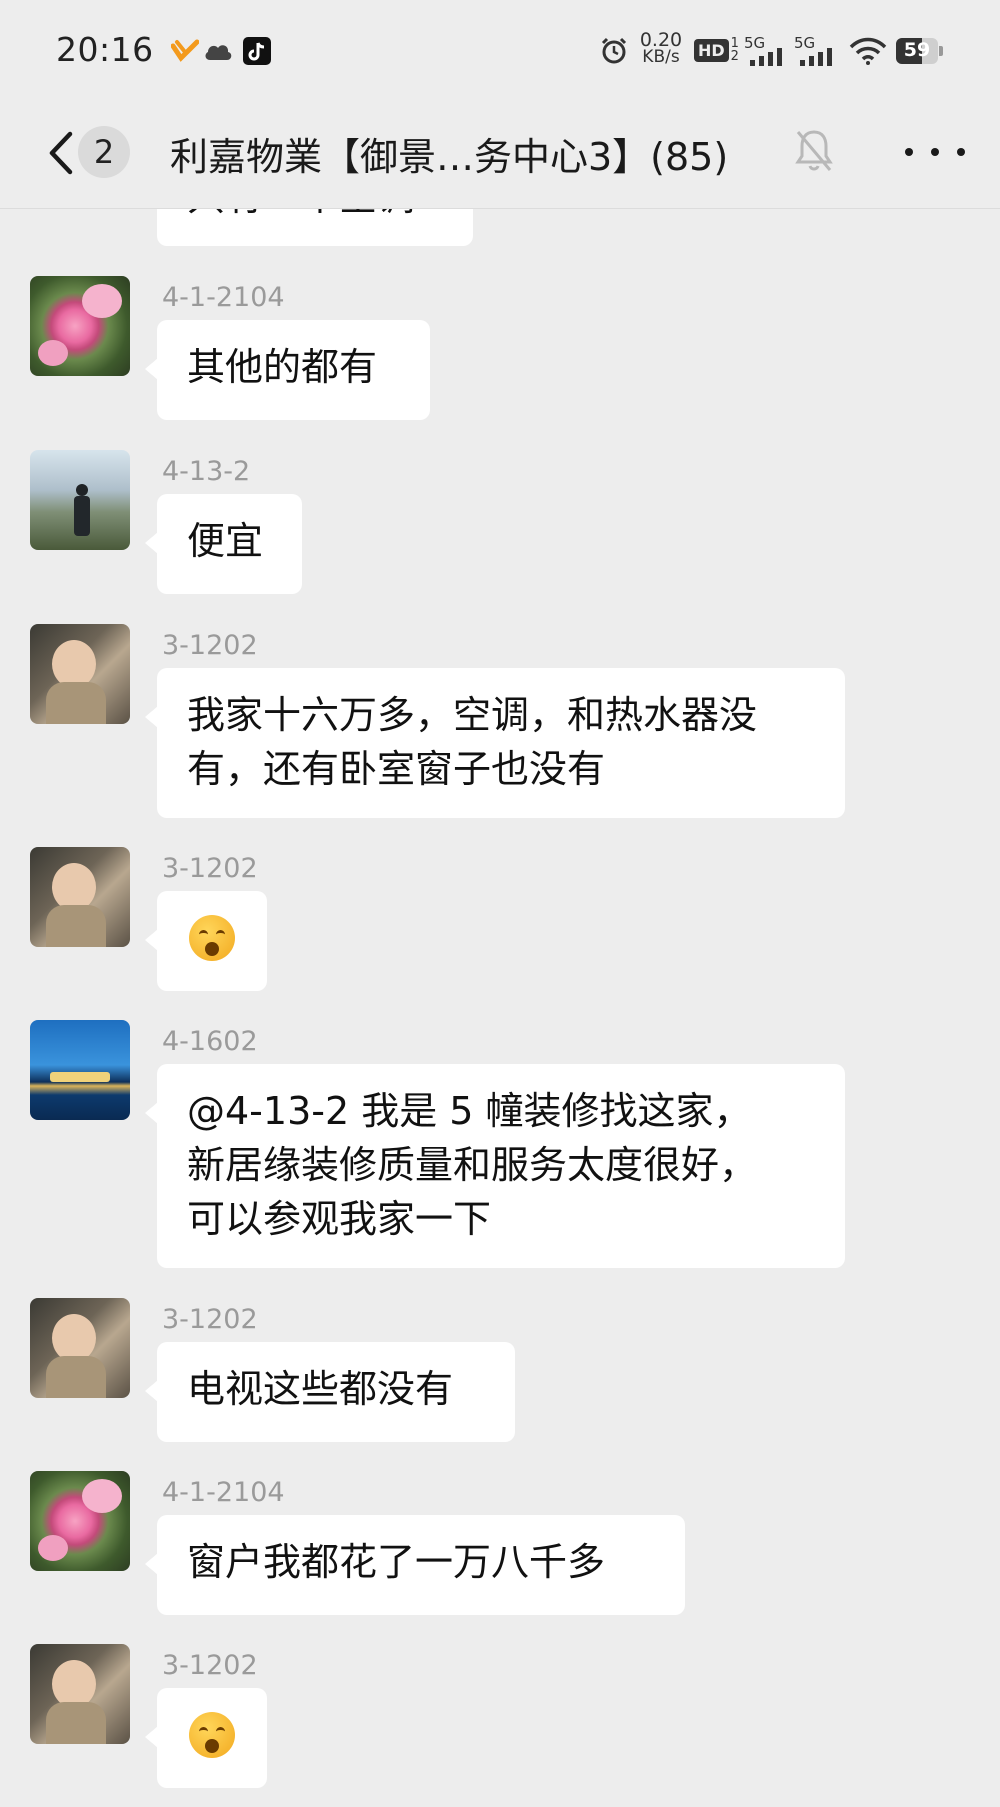  What do you see at coordinates (449, 153) in the screenshot?
I see `chat-title: 利嘉物業【御景…务中心3】(85)` at bounding box center [449, 153].